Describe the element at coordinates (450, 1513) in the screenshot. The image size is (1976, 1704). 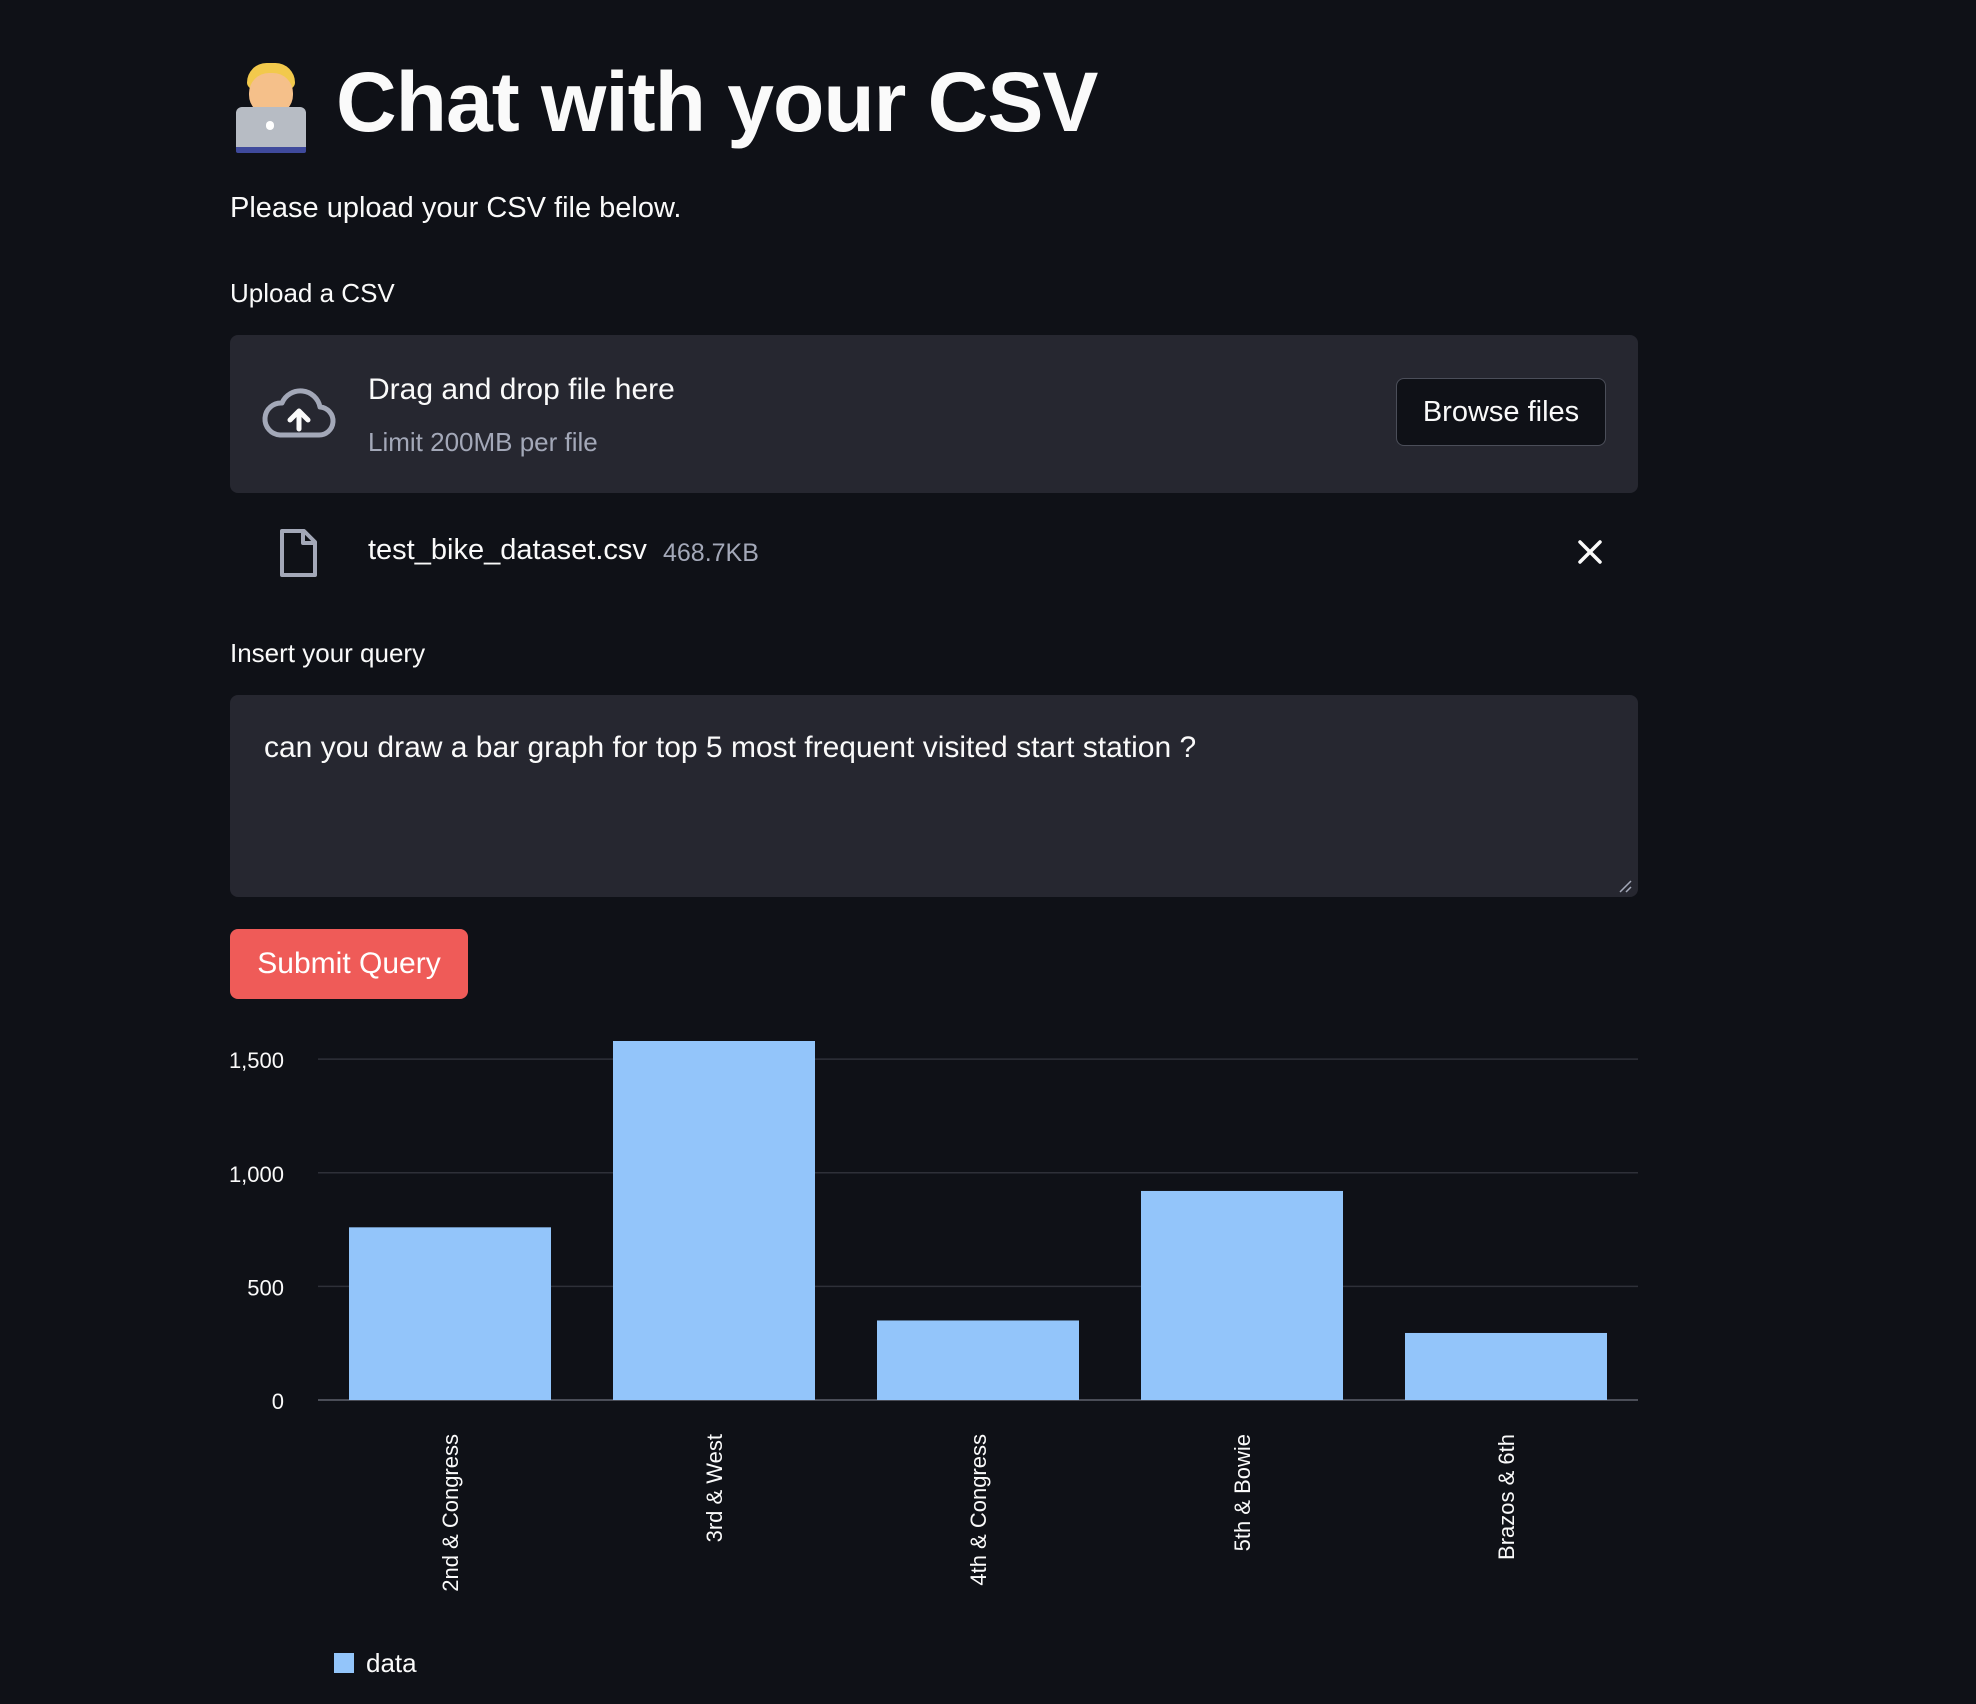
I see `x-tick-label: 2nd & Congress` at that location.